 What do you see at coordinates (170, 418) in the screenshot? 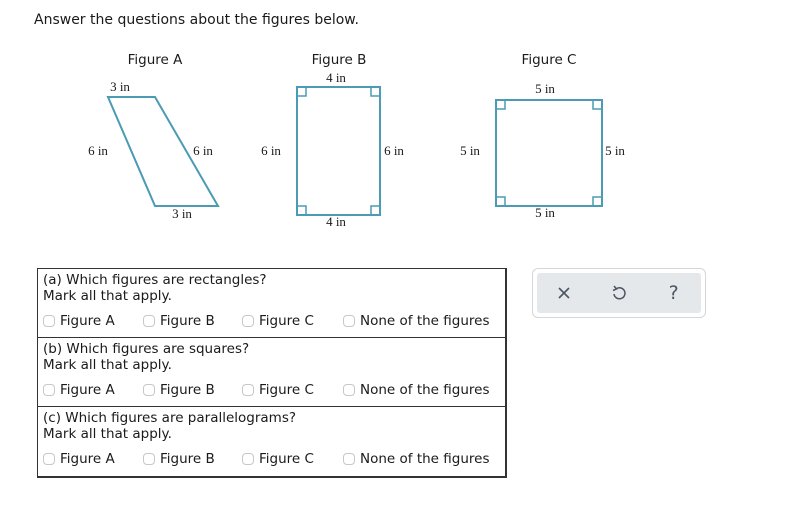
I see `question-c-text: (c) Which figures are parallelograms?` at bounding box center [170, 418].